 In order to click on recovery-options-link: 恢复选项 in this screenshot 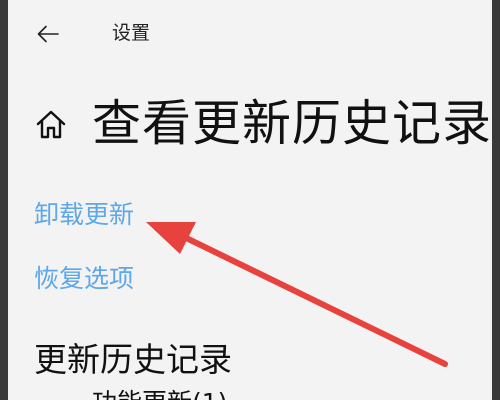, I will do `click(84, 279)`.